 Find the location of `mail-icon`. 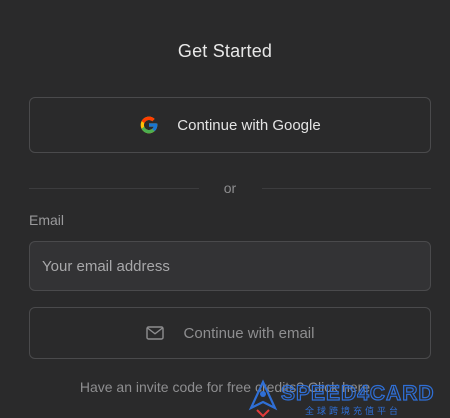

mail-icon is located at coordinates (154, 333).